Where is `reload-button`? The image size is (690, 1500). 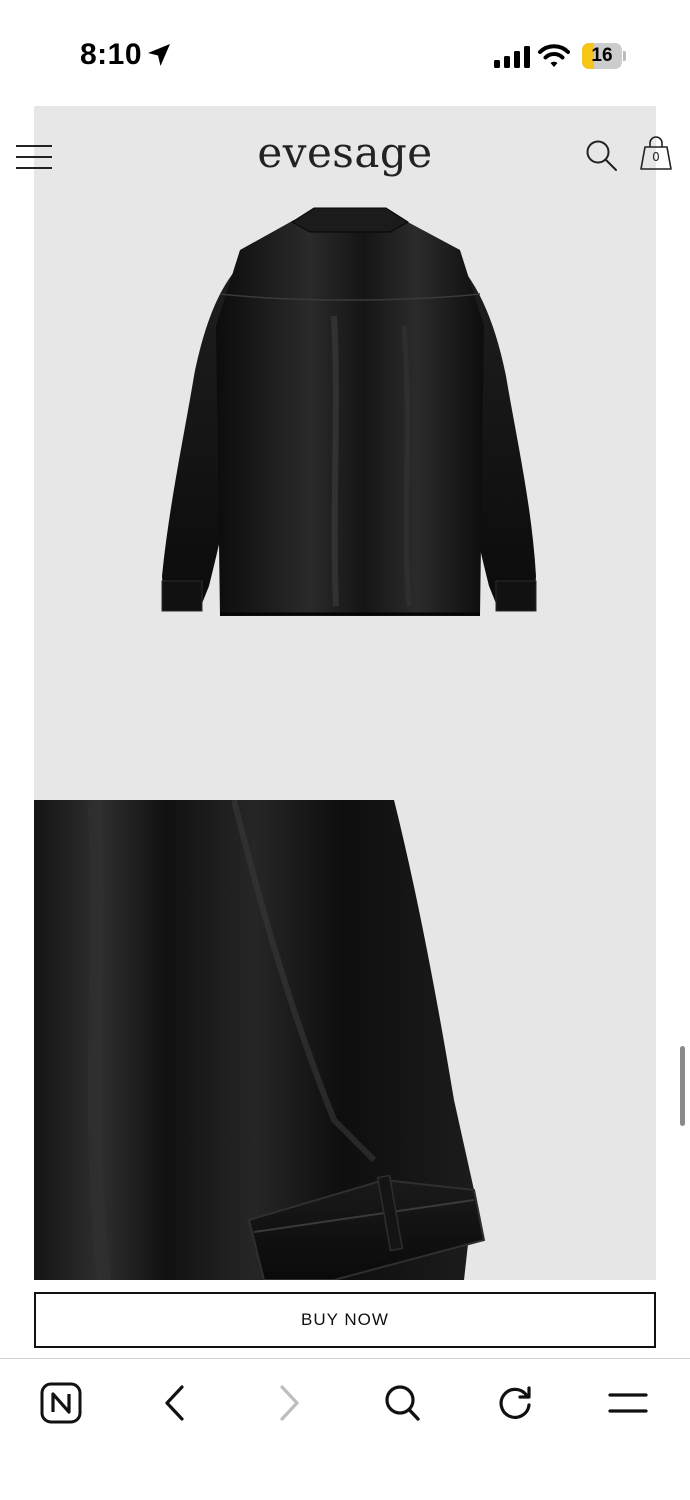 reload-button is located at coordinates (515, 1403).